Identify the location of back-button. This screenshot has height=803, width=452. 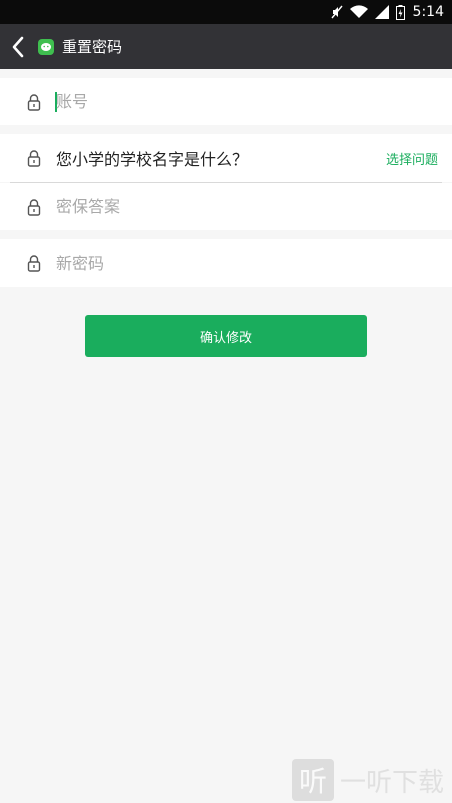
(18, 46).